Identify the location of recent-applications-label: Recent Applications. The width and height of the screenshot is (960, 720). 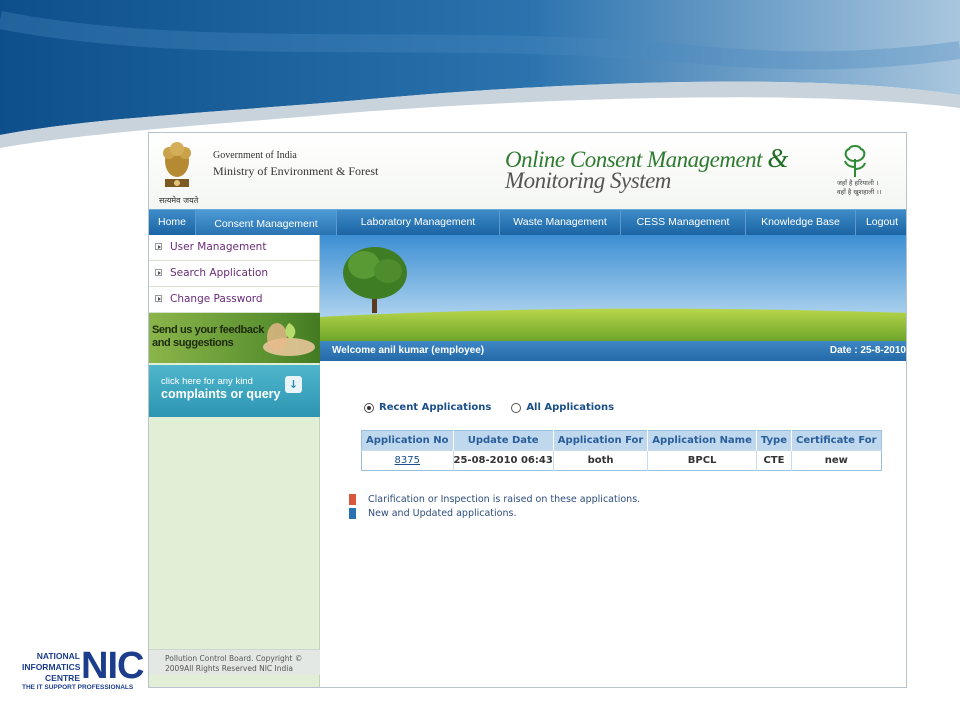
(435, 407).